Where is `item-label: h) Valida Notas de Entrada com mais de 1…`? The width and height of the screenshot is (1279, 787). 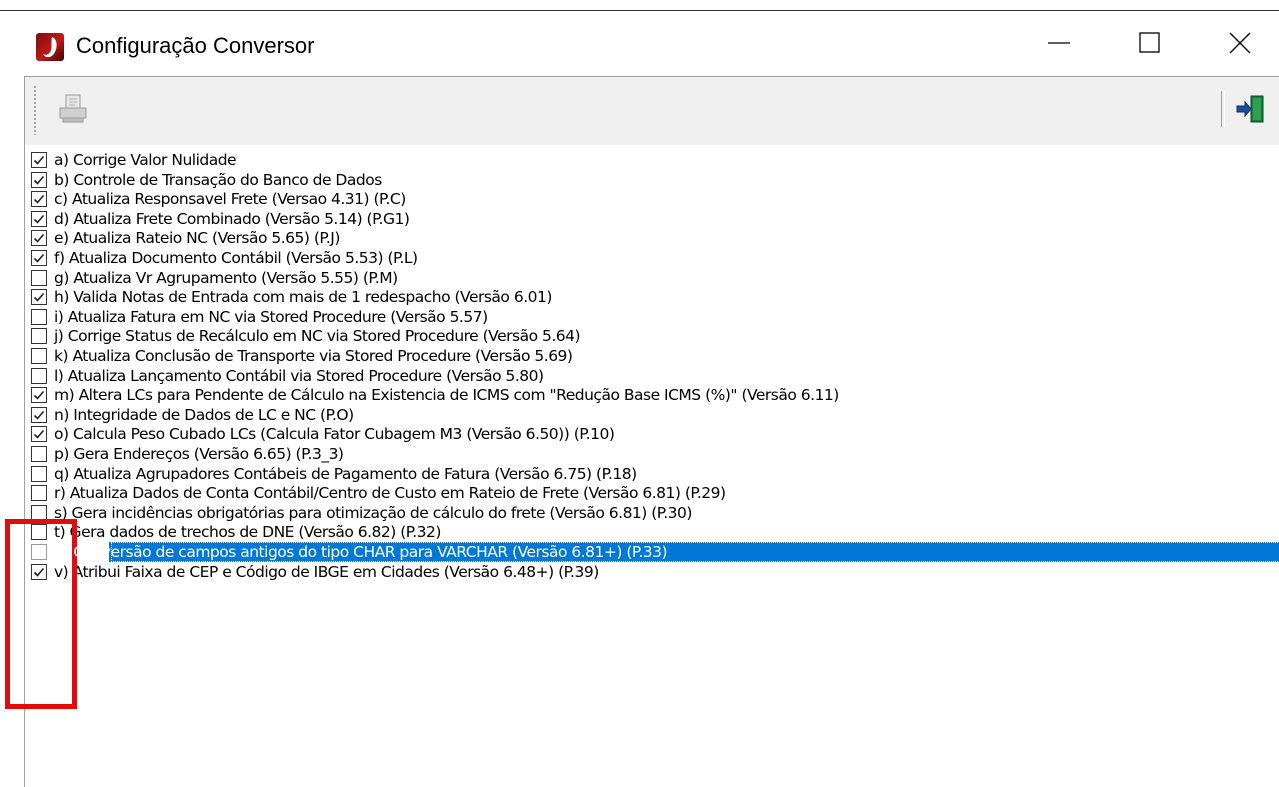 item-label: h) Valida Notas de Entrada com mais de 1… is located at coordinates (303, 297).